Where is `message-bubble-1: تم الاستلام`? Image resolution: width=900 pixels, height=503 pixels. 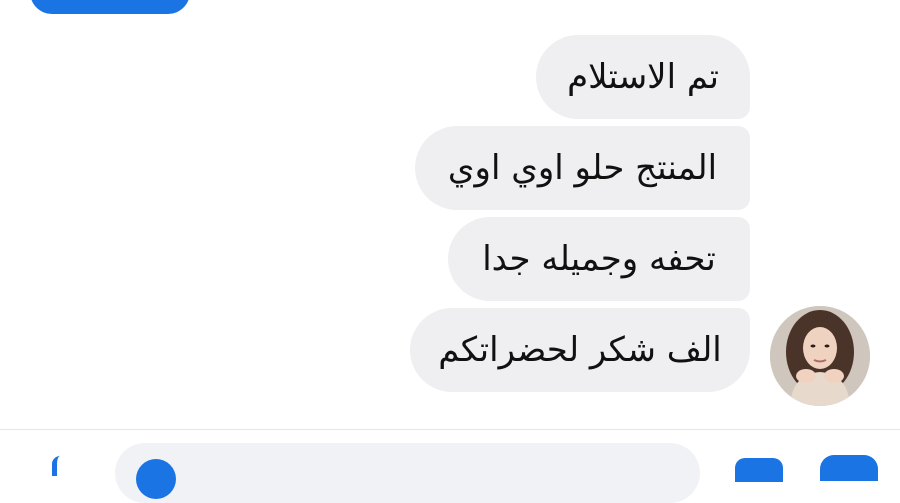 message-bubble-1: تم الاستلام is located at coordinates (643, 77).